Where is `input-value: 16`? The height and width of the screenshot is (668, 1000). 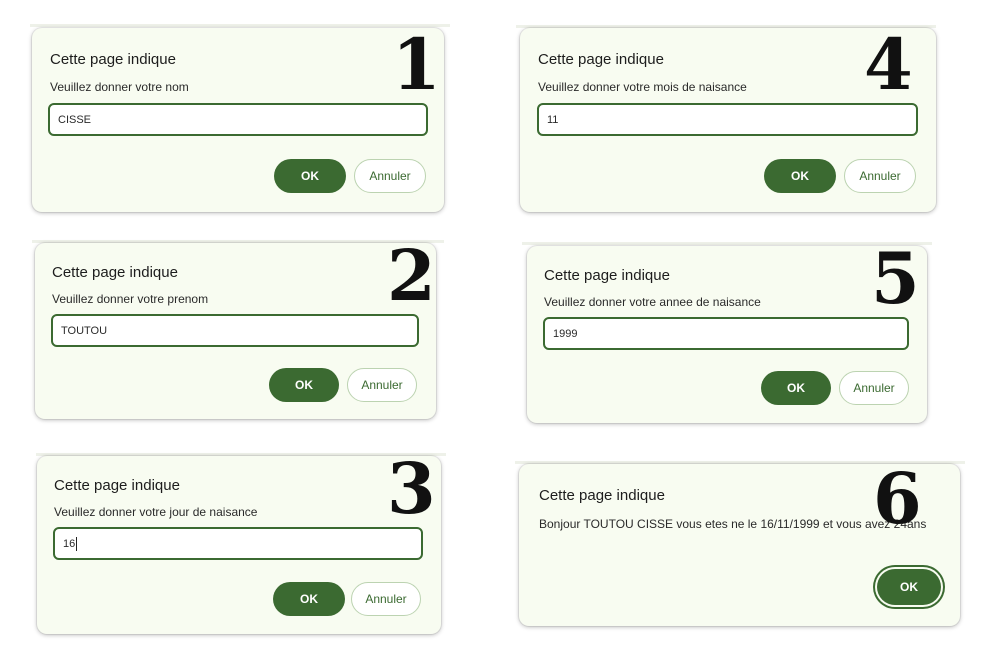
input-value: 16 is located at coordinates (69, 543).